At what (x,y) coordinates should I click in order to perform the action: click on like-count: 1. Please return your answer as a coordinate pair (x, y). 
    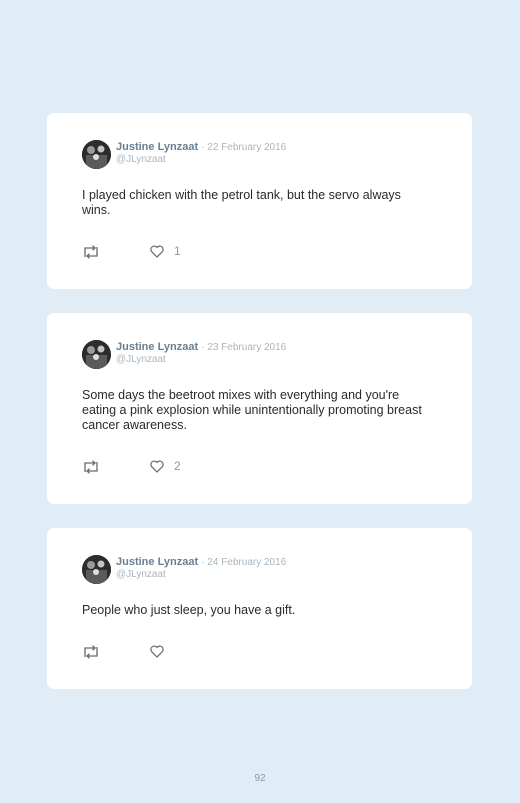
    Looking at the image, I should click on (177, 251).